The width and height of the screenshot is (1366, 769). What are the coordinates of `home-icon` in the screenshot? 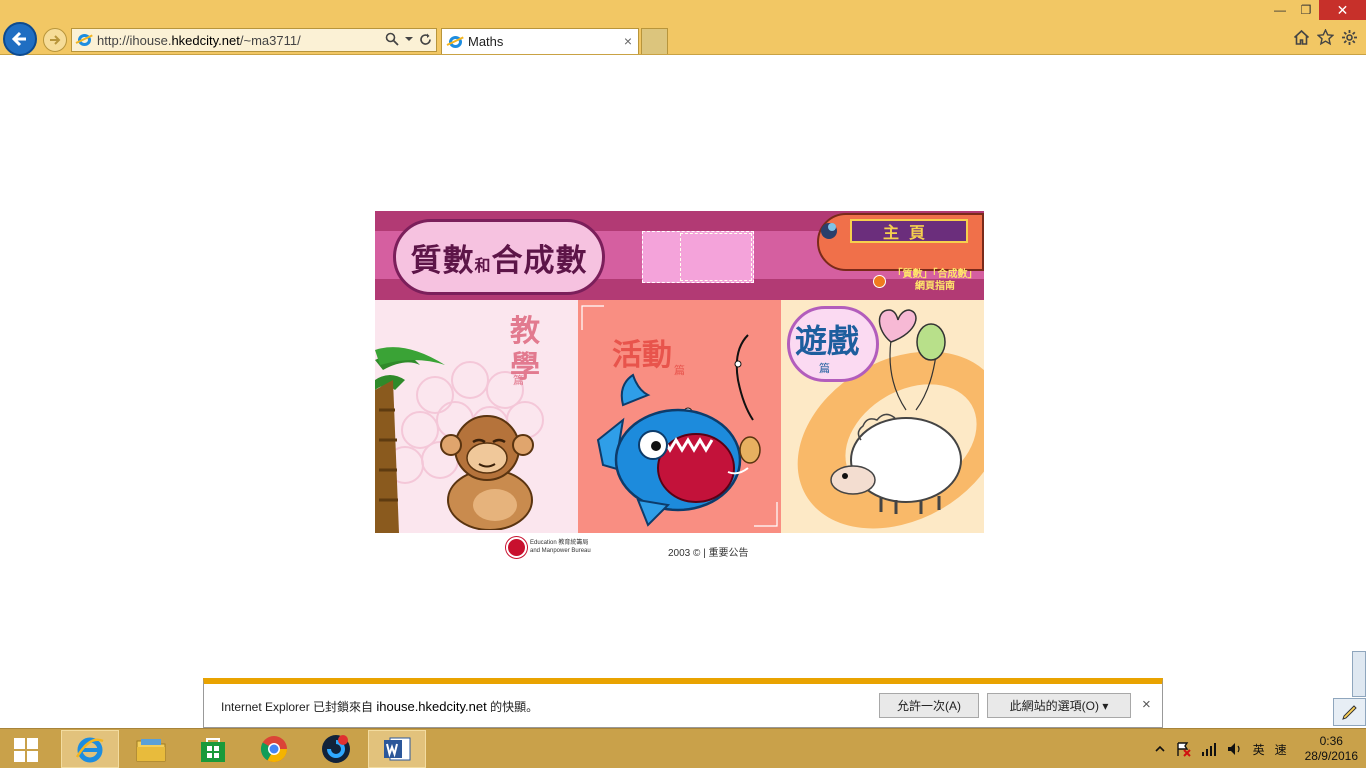 It's located at (1301, 37).